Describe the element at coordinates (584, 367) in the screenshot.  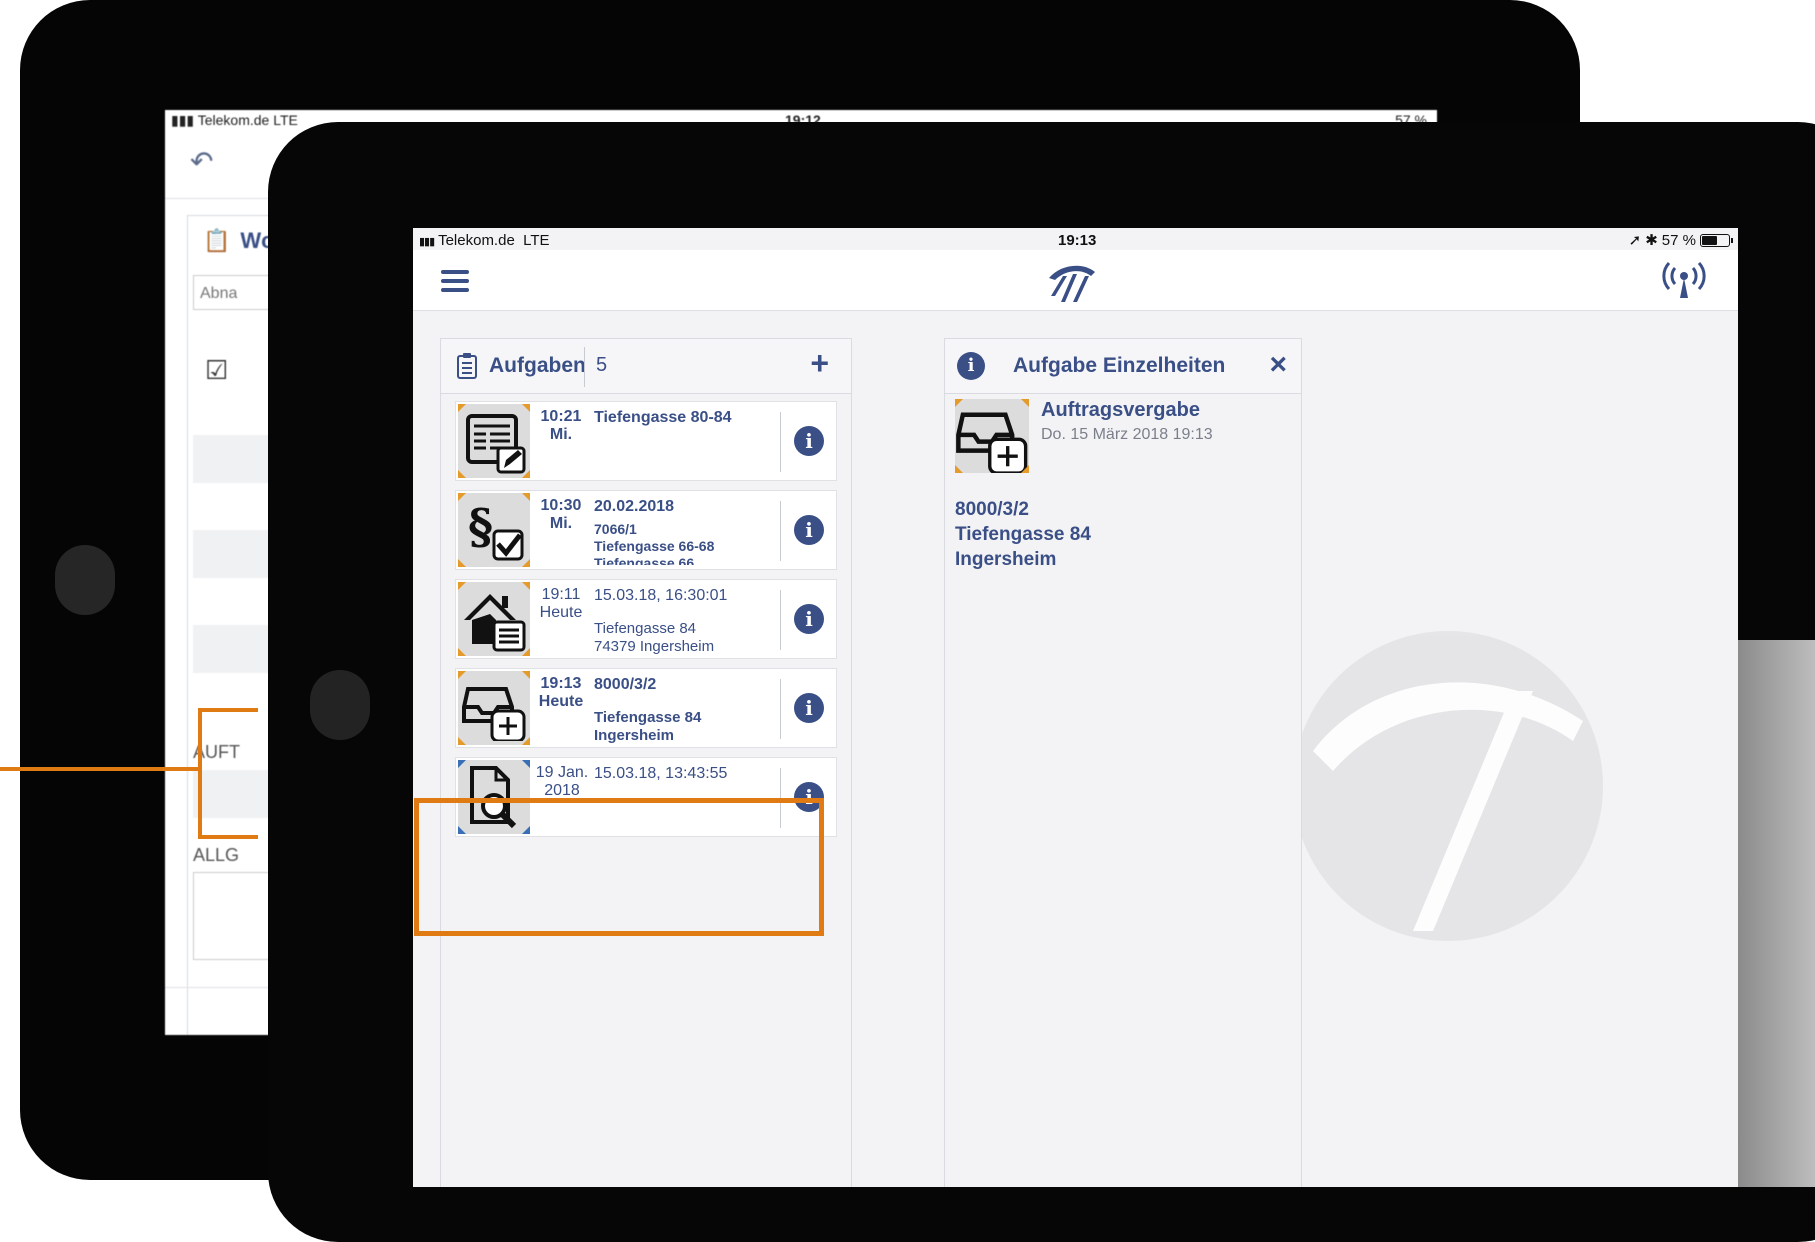
I see `header-divider` at that location.